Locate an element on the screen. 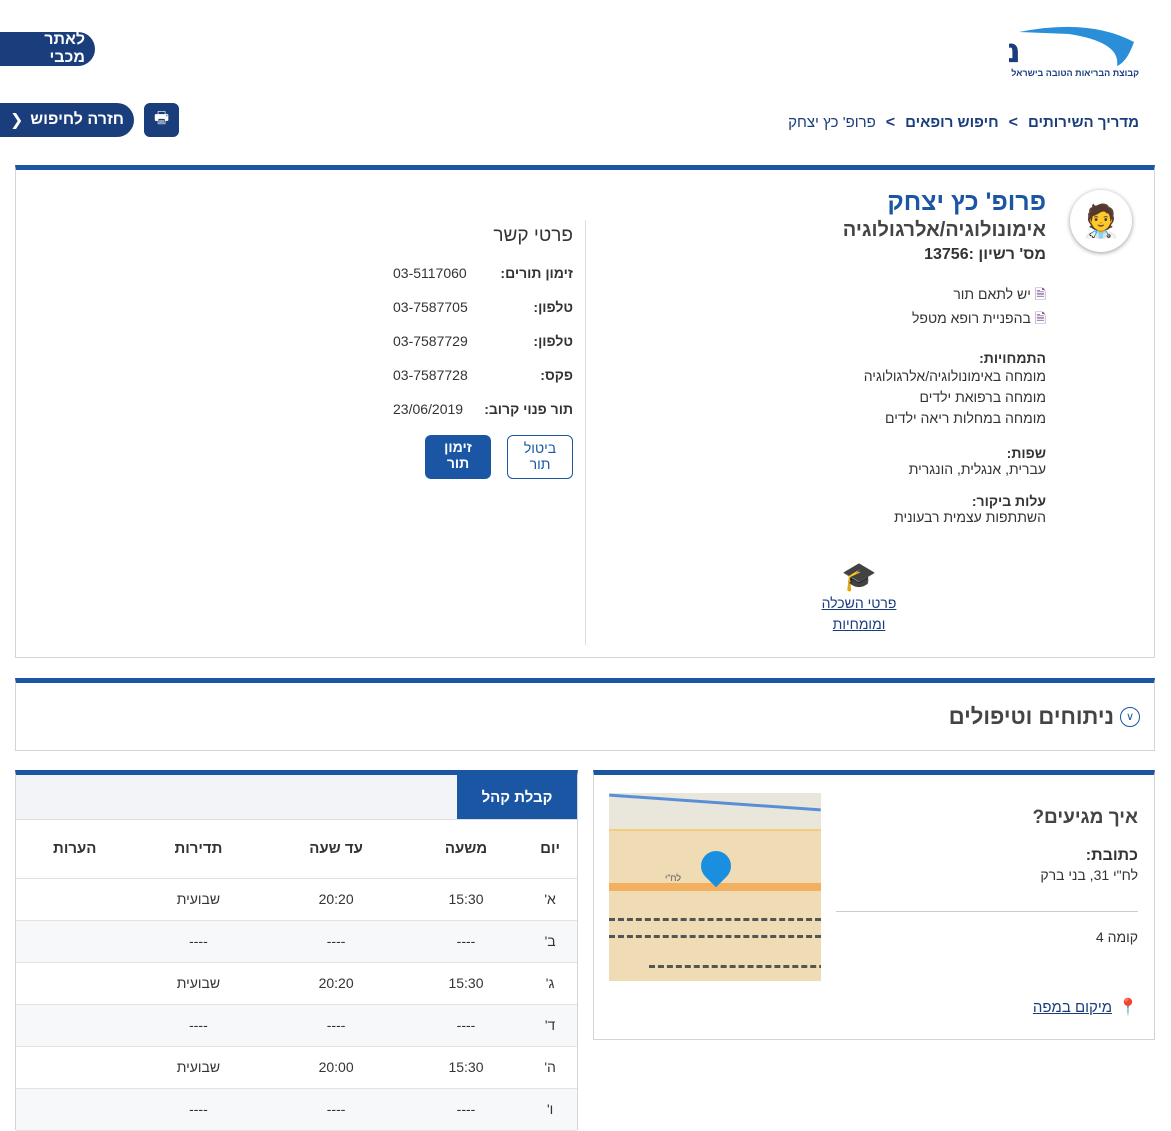 Image resolution: width=1171 pixels, height=1131 pixels. expertise-title: התמחויות: is located at coordinates (1012, 358).